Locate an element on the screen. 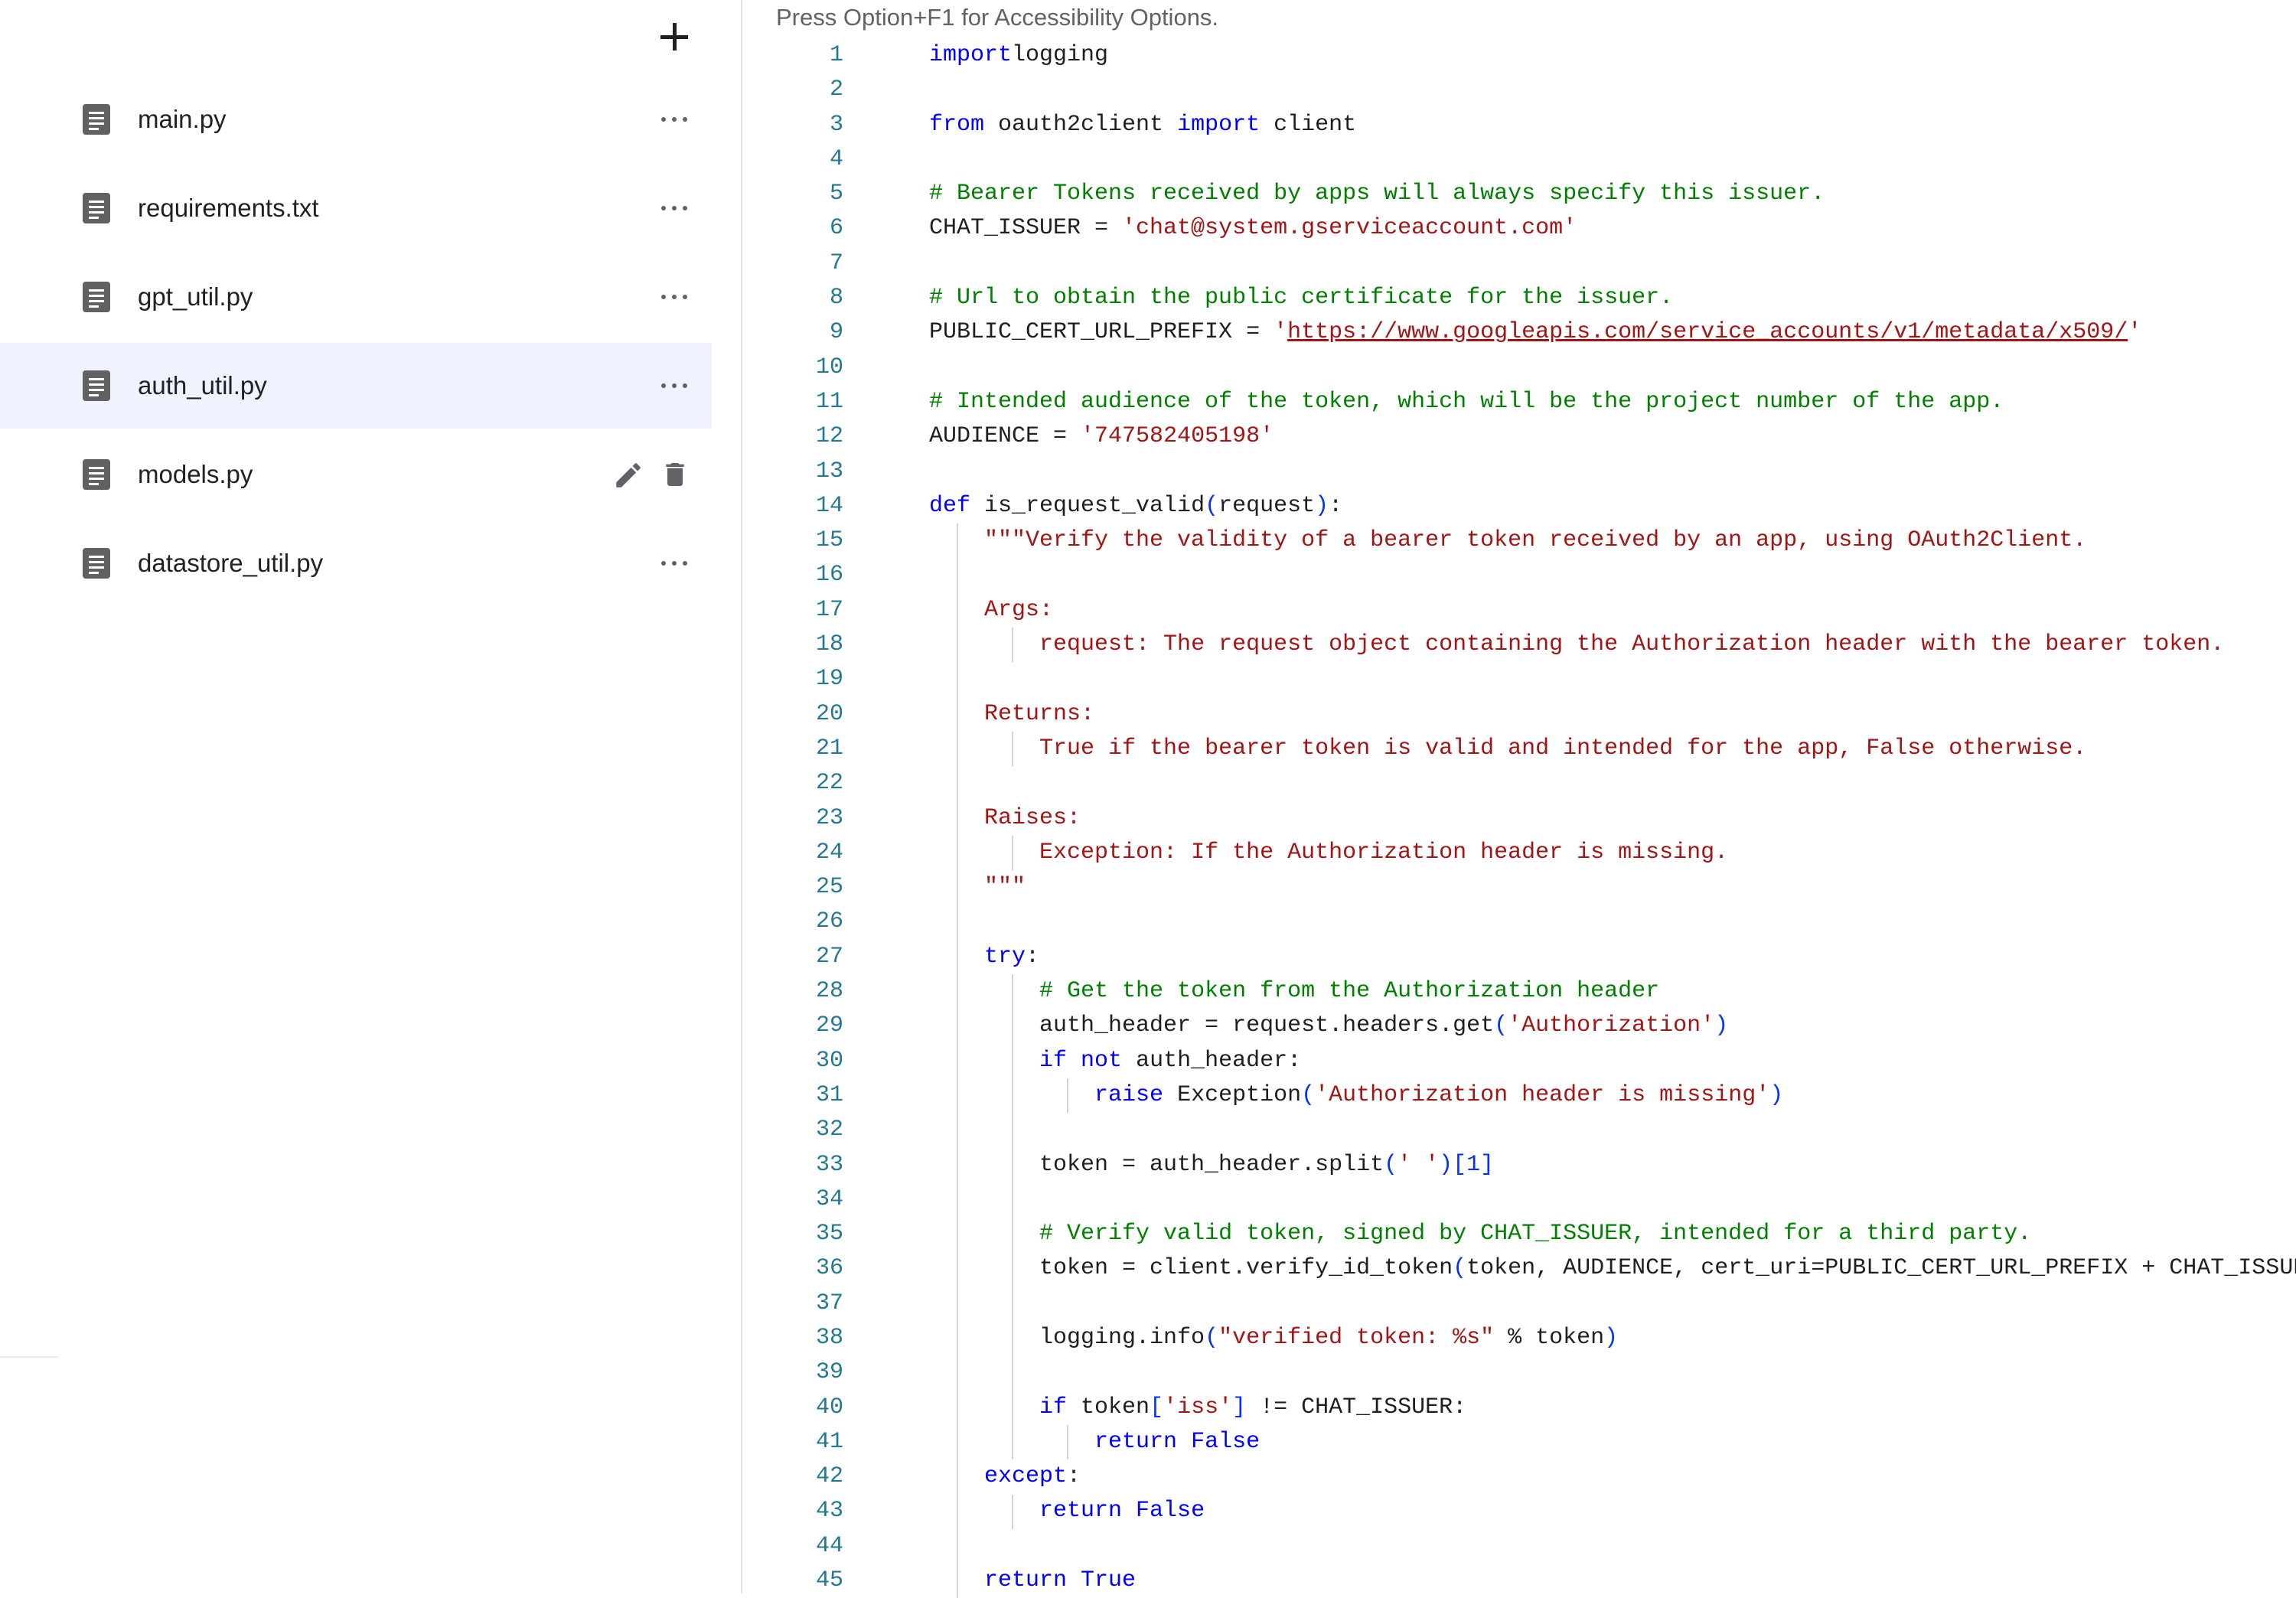 The width and height of the screenshot is (2296, 1598). code-line: 25 """ is located at coordinates (1520, 888).